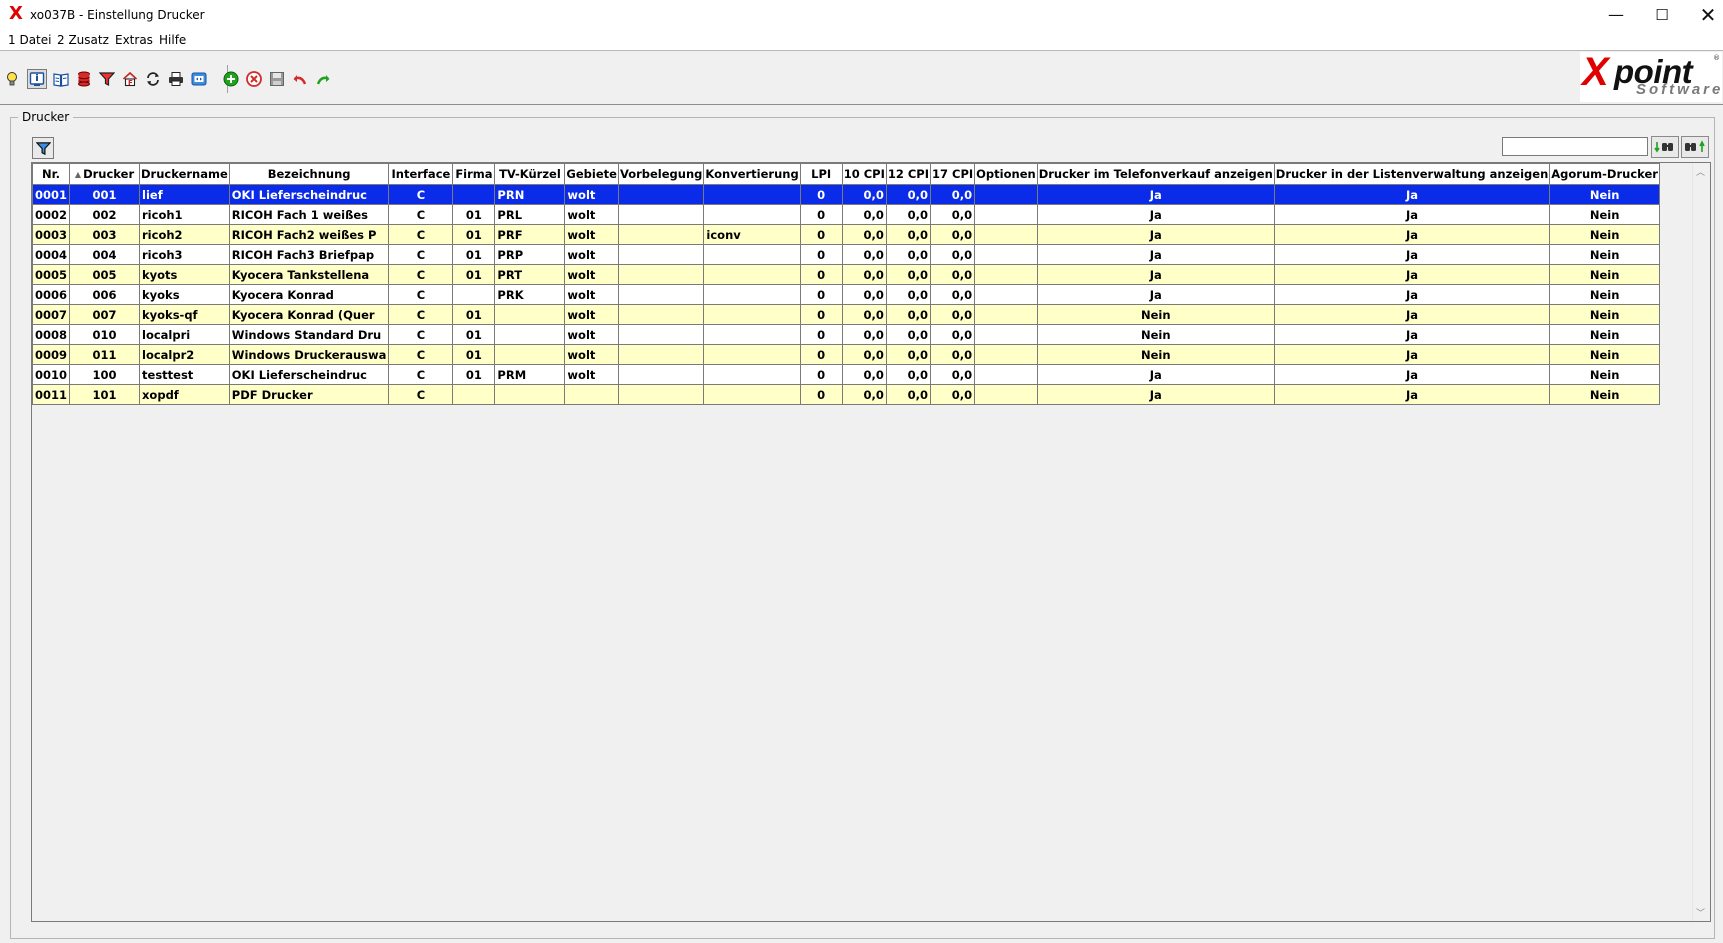 The width and height of the screenshot is (1723, 943). I want to click on cell-nr: 0007, so click(51, 314).